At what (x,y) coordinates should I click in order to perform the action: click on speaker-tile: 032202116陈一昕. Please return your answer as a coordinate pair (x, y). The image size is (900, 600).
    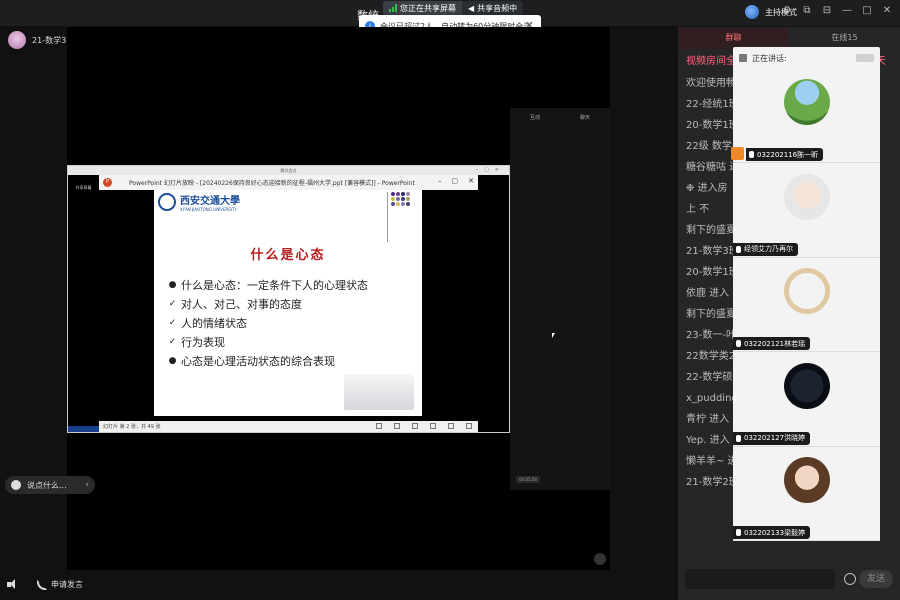
    Looking at the image, I should click on (805, 116).